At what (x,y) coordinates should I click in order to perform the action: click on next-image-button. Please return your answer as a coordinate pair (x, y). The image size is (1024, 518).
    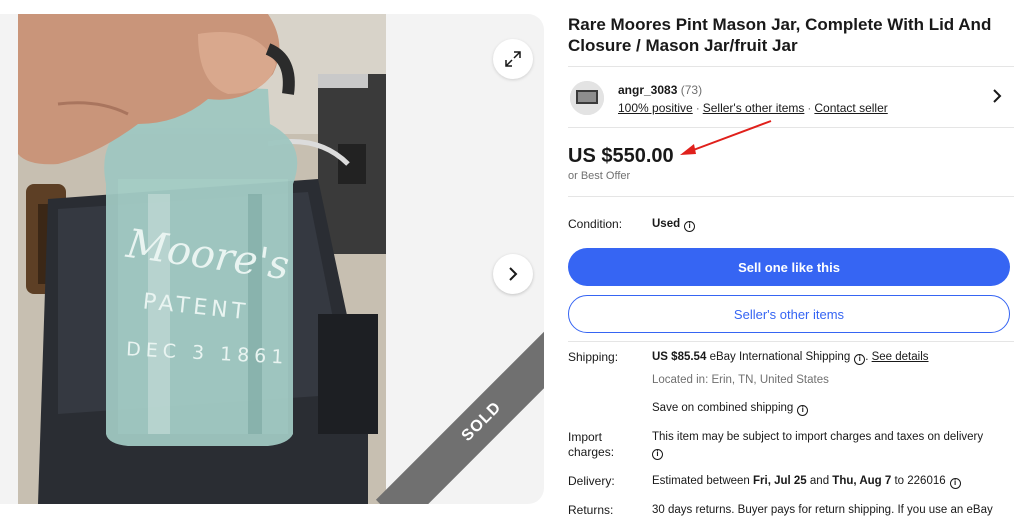
    Looking at the image, I should click on (513, 274).